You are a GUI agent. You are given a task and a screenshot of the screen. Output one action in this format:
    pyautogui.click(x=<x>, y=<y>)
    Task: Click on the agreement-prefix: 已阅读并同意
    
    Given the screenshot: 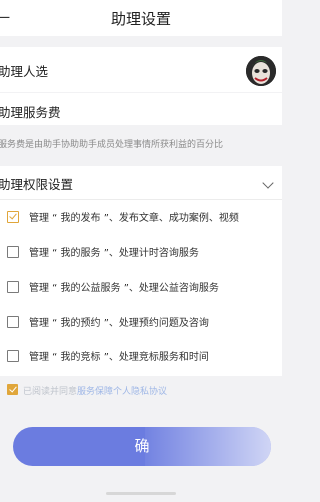 What is the action you would take?
    pyautogui.click(x=50, y=392)
    